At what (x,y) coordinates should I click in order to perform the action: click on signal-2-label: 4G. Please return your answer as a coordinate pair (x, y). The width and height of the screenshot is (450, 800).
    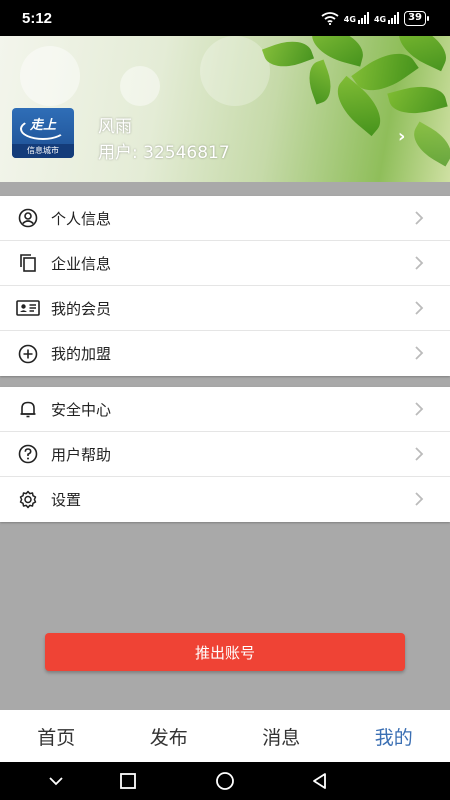
    Looking at the image, I should click on (380, 19).